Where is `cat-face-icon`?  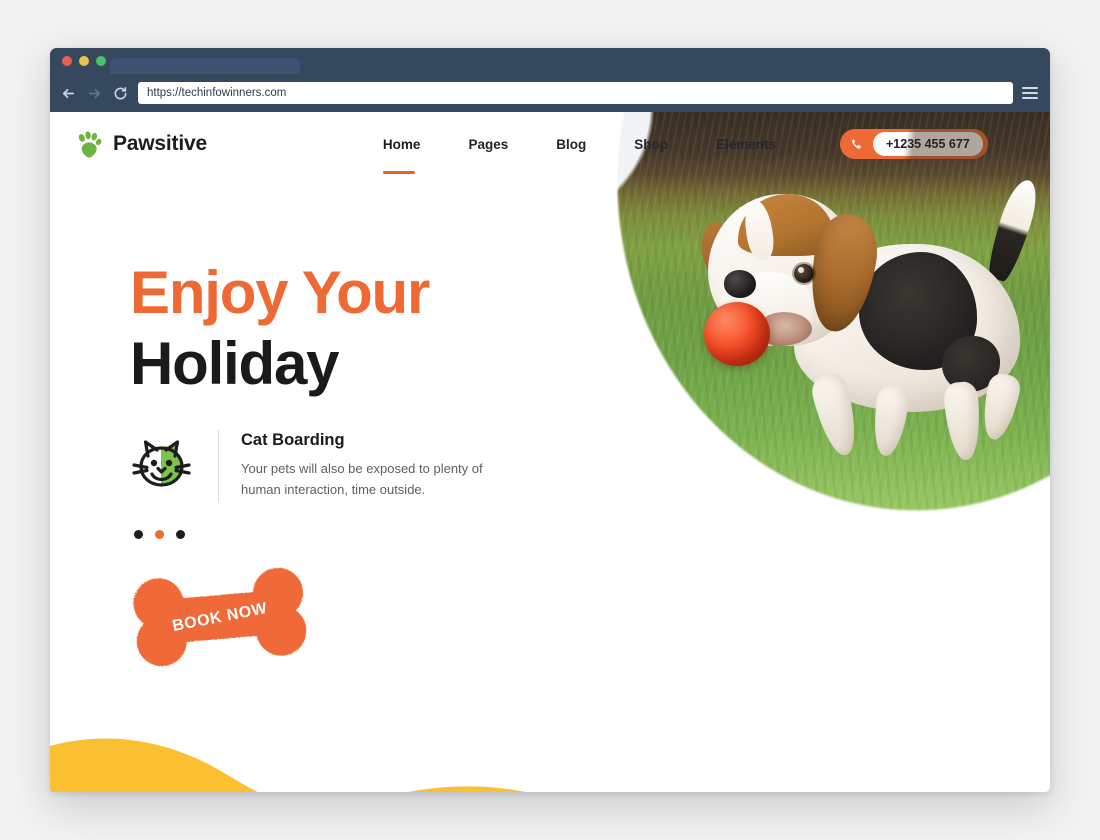 cat-face-icon is located at coordinates (161, 463).